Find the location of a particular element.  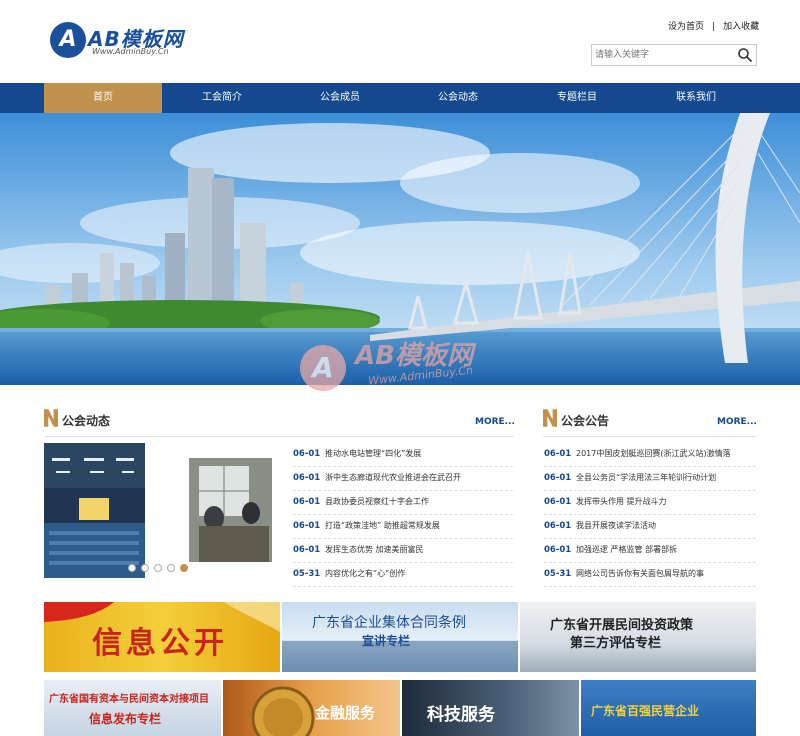

notice-title: 发挥带头作用 提升战斗力 is located at coordinates (621, 501).